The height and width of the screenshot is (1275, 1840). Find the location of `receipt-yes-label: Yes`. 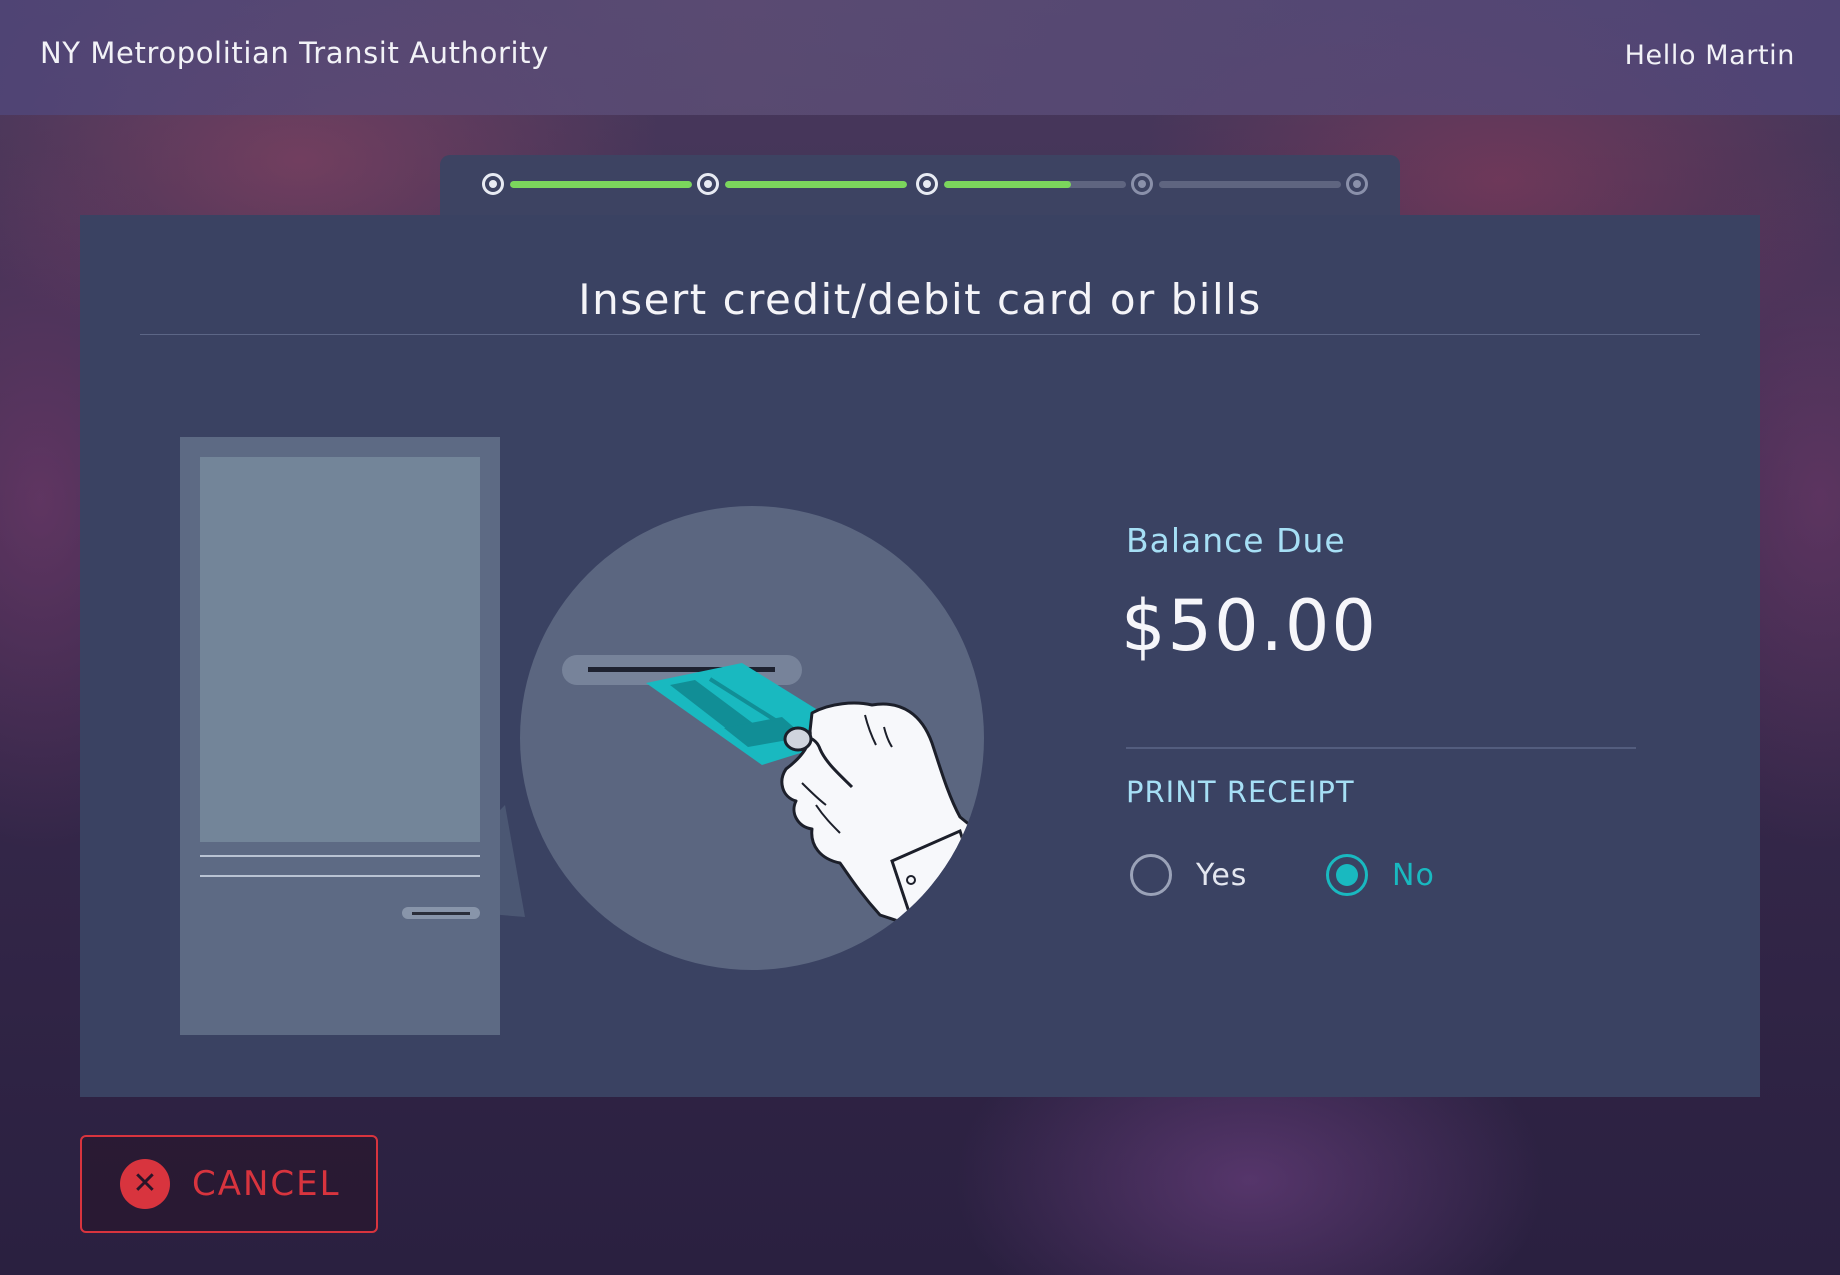

receipt-yes-label: Yes is located at coordinates (1221, 875).